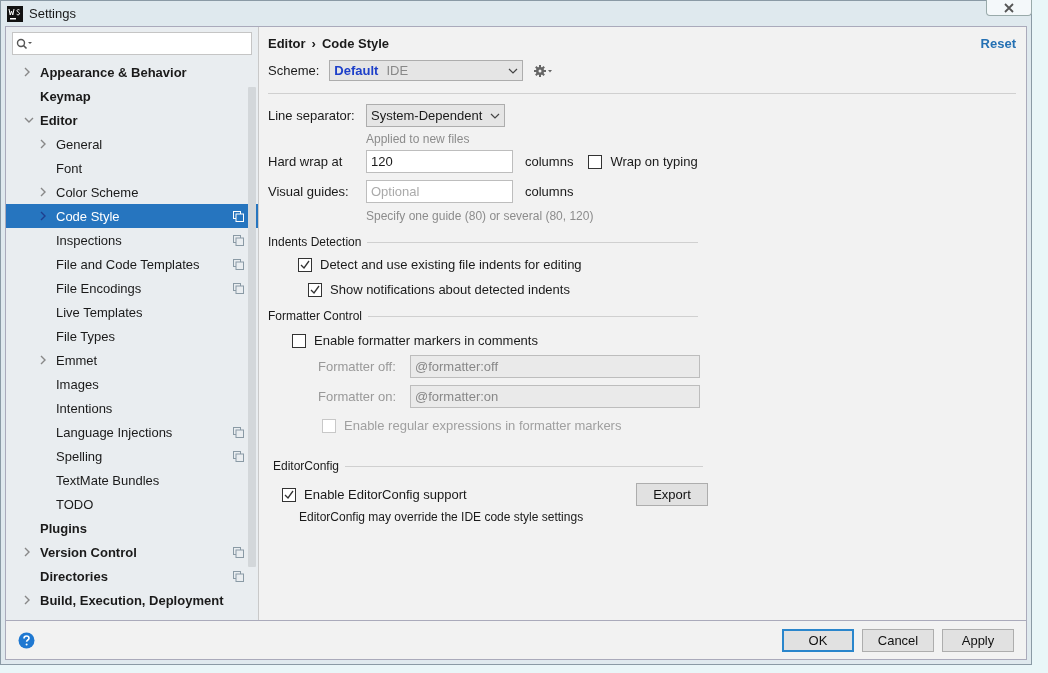 The height and width of the screenshot is (673, 1048). I want to click on tree-item: Emmet, so click(132, 360).